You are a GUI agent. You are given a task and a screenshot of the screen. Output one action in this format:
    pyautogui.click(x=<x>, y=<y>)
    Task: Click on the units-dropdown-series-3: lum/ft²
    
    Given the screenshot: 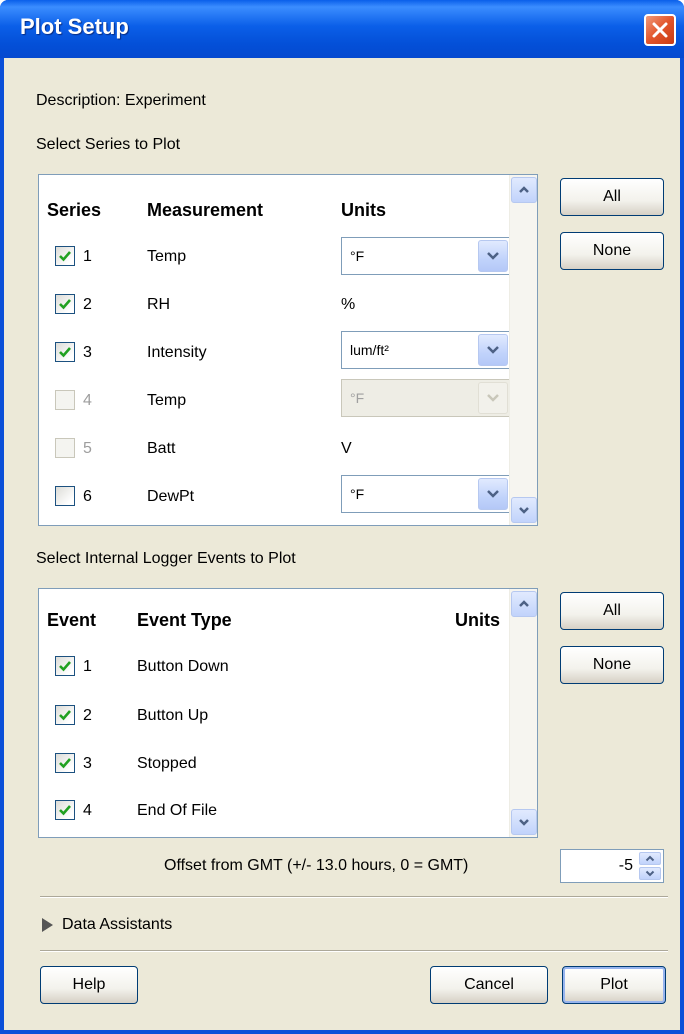 What is the action you would take?
    pyautogui.click(x=426, y=350)
    